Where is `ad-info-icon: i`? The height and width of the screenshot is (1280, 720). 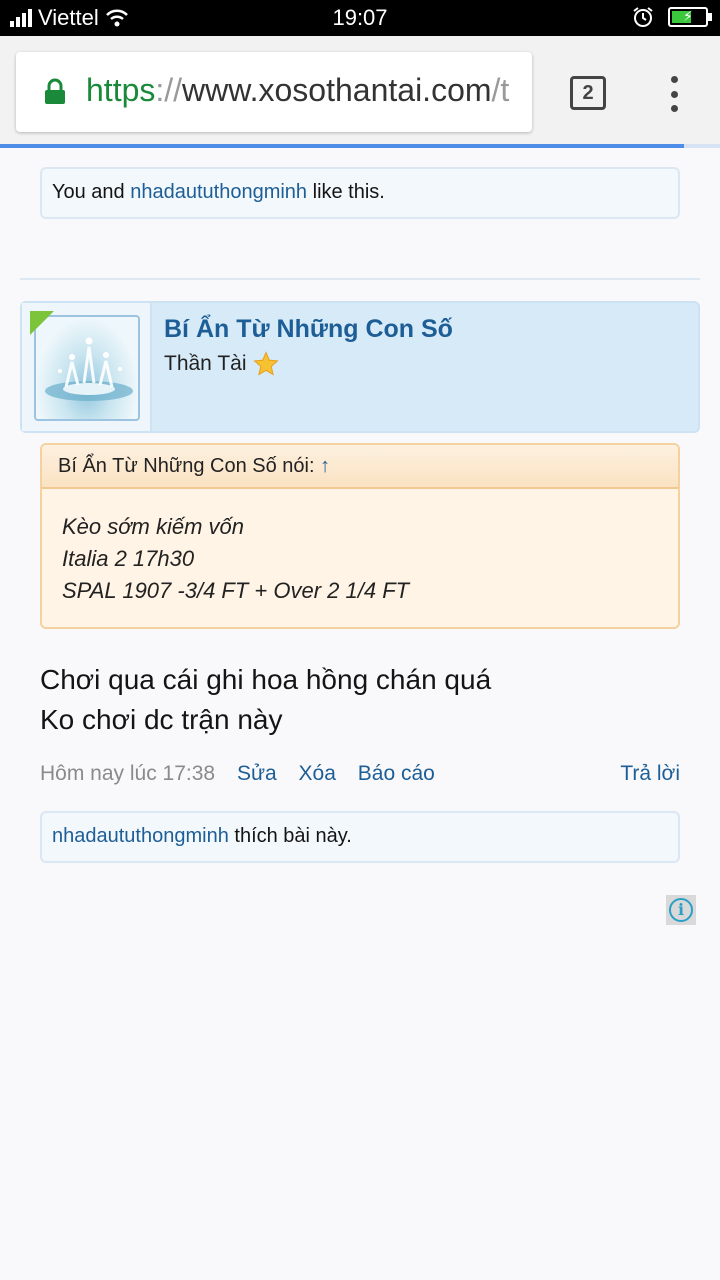
ad-info-icon: i is located at coordinates (681, 910).